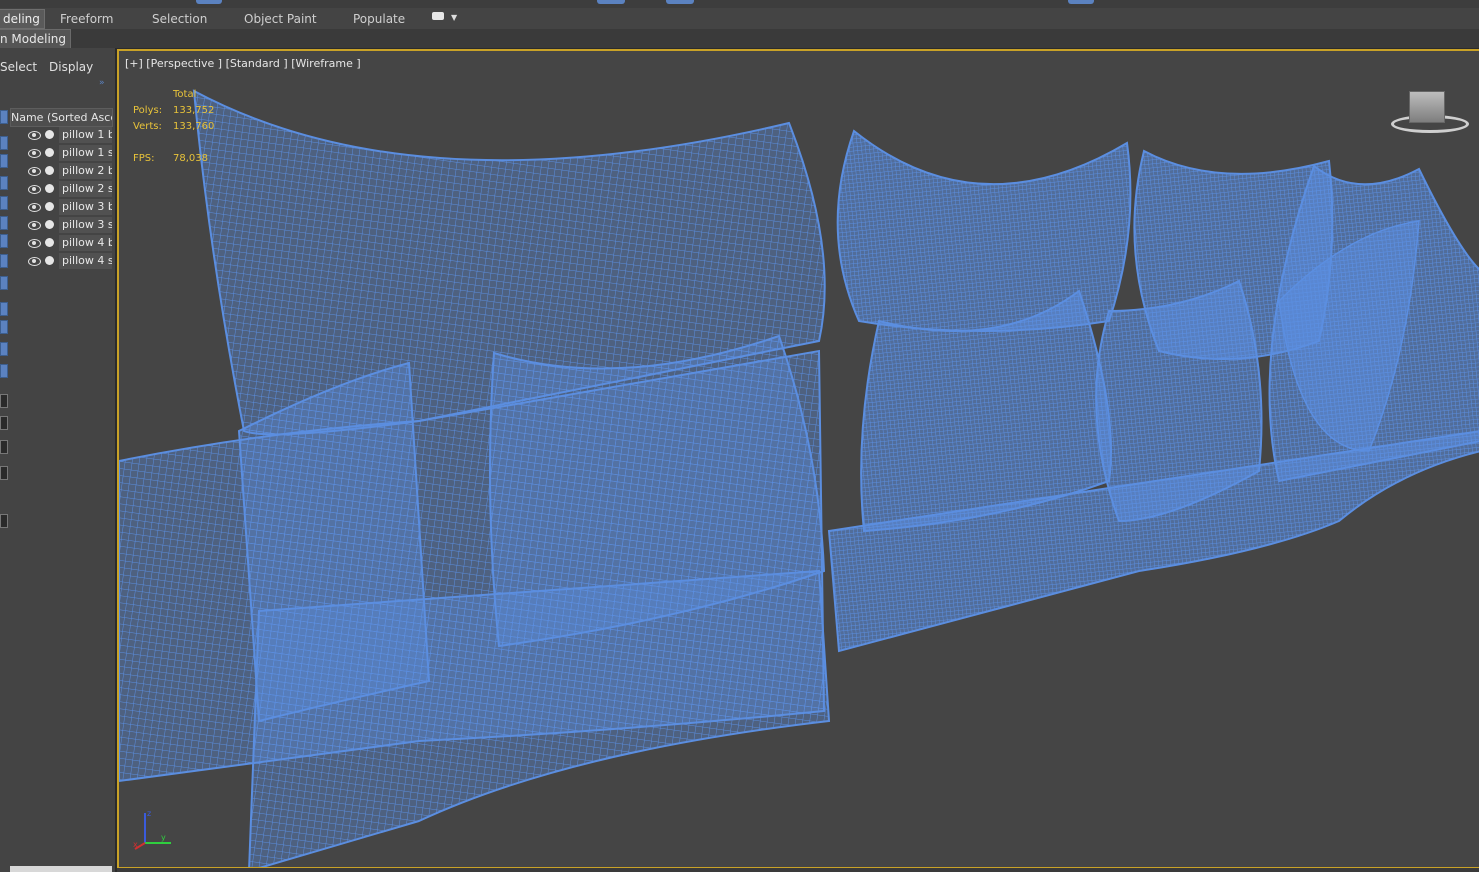 This screenshot has width=1479, height=872. I want to click on expand-icon: », so click(102, 83).